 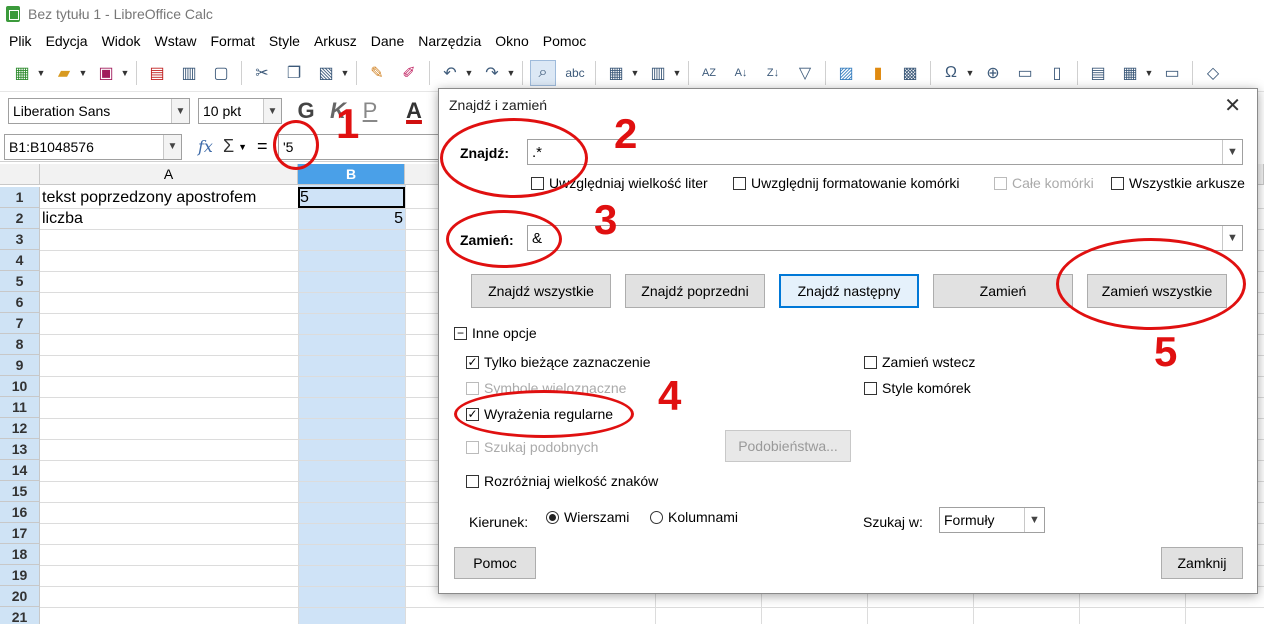 I want to click on cell-a2: liczba, so click(x=62, y=218).